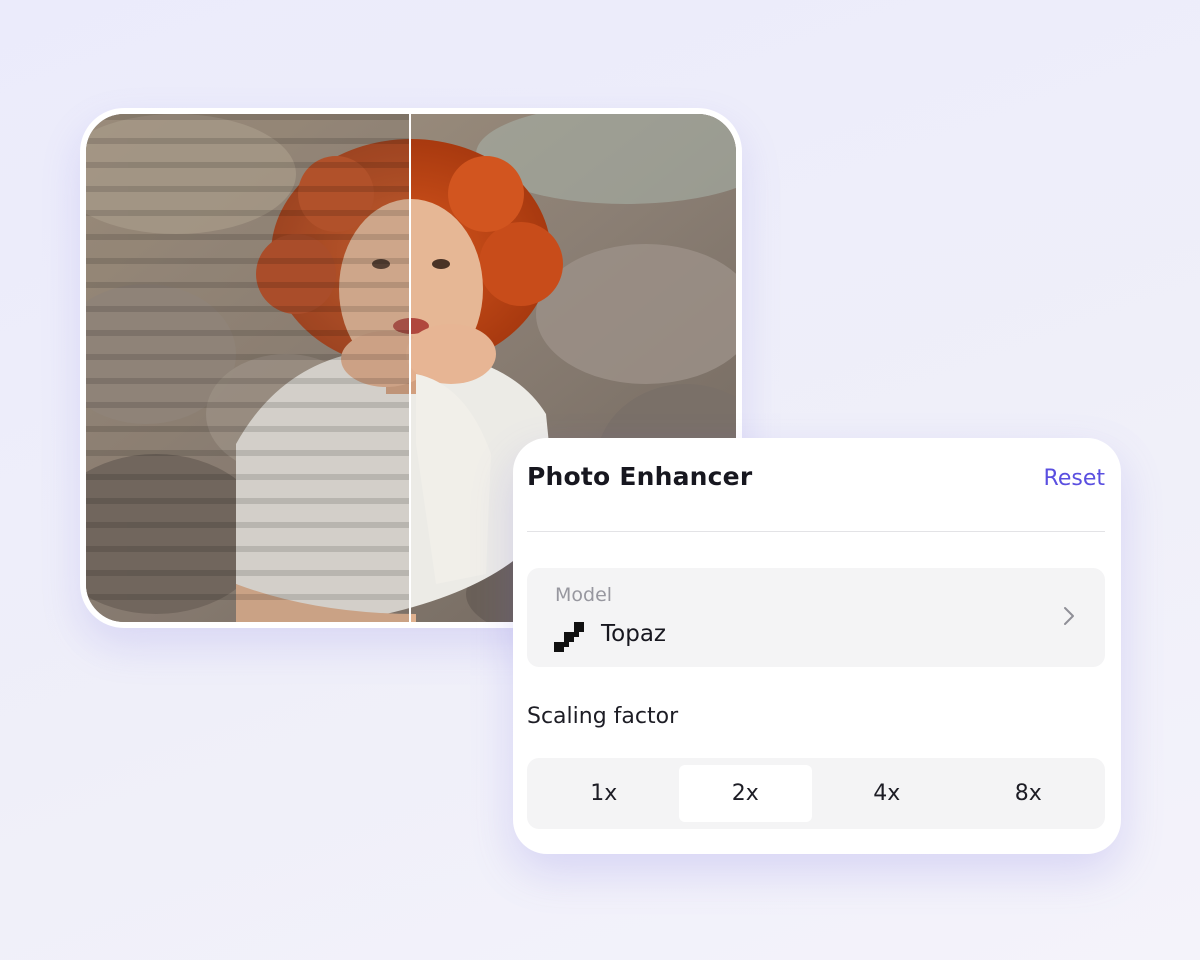 This screenshot has width=1200, height=960. What do you see at coordinates (745, 793) in the screenshot?
I see `scale-option-2x: 2x` at bounding box center [745, 793].